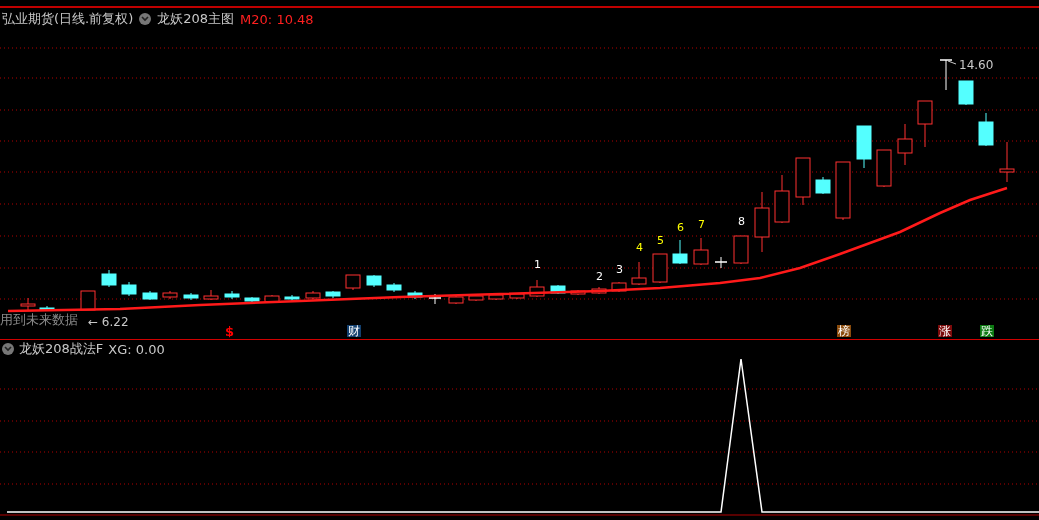 This screenshot has height=520, width=1039. I want to click on event-marker: 榜, so click(844, 331).